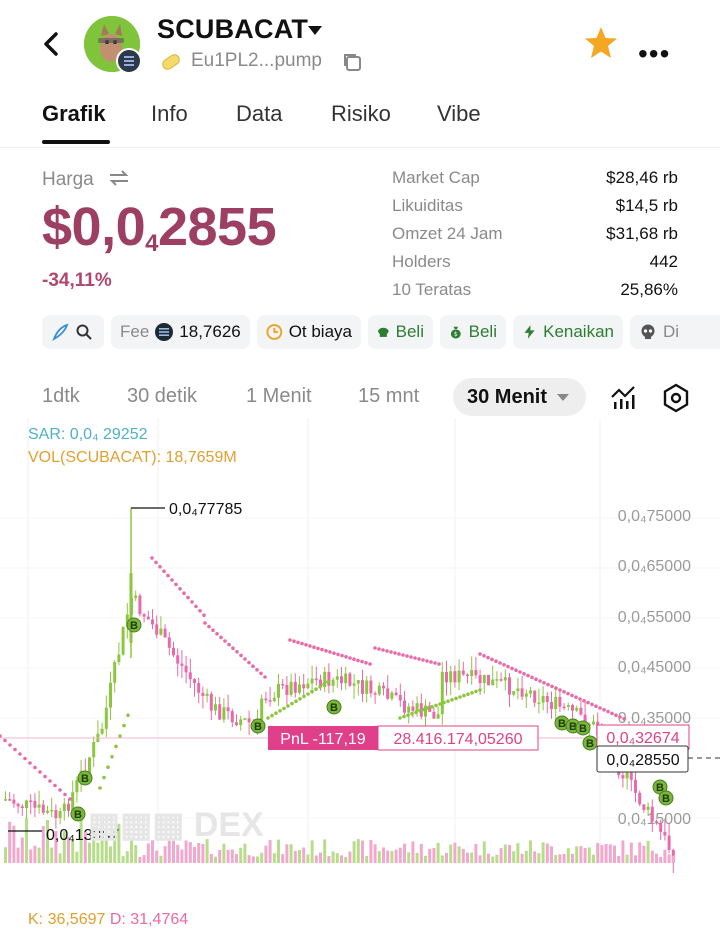 This screenshot has height=939, width=720. I want to click on copy-icon, so click(352, 62).